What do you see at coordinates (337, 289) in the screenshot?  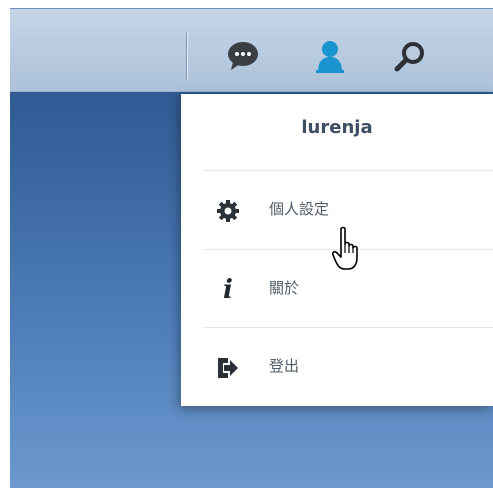 I see `about-menu-item: i 關於` at bounding box center [337, 289].